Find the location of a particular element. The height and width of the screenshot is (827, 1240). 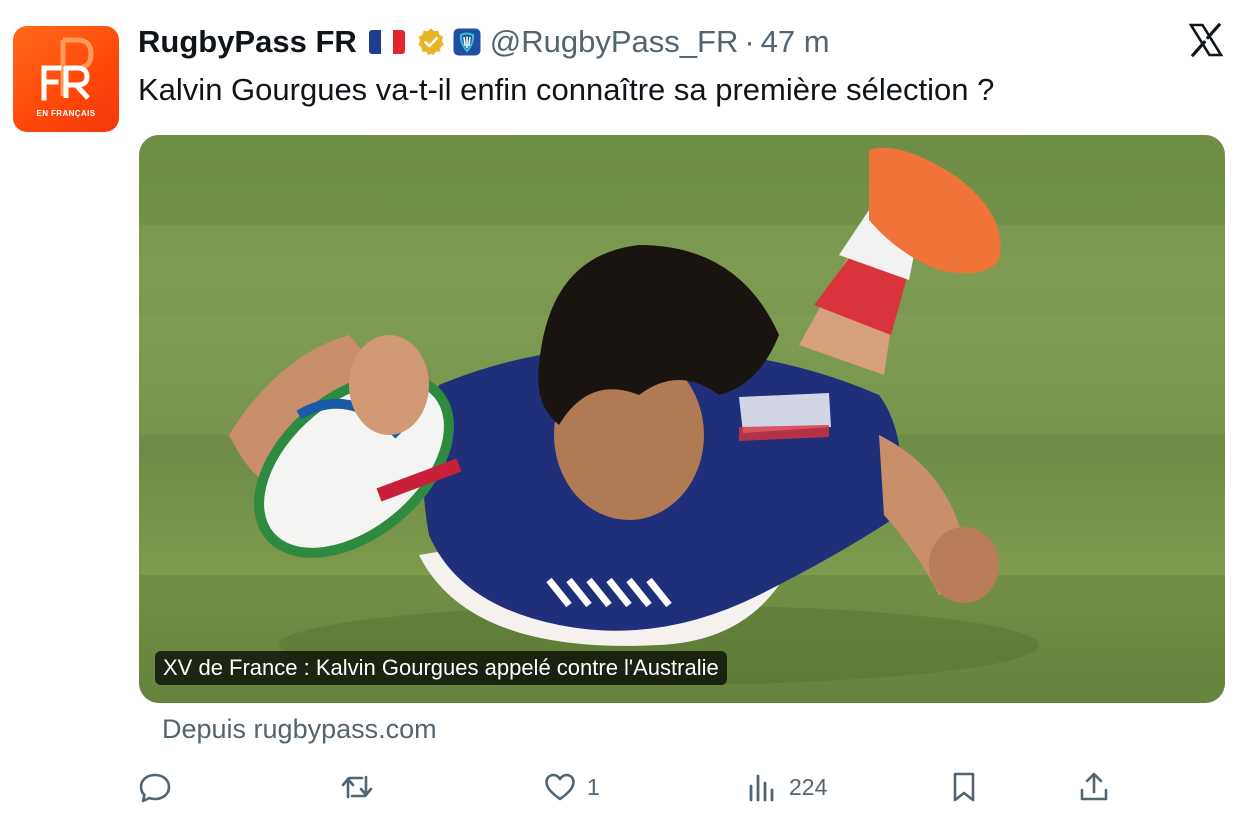

verified-badge-icon is located at coordinates (431, 42).